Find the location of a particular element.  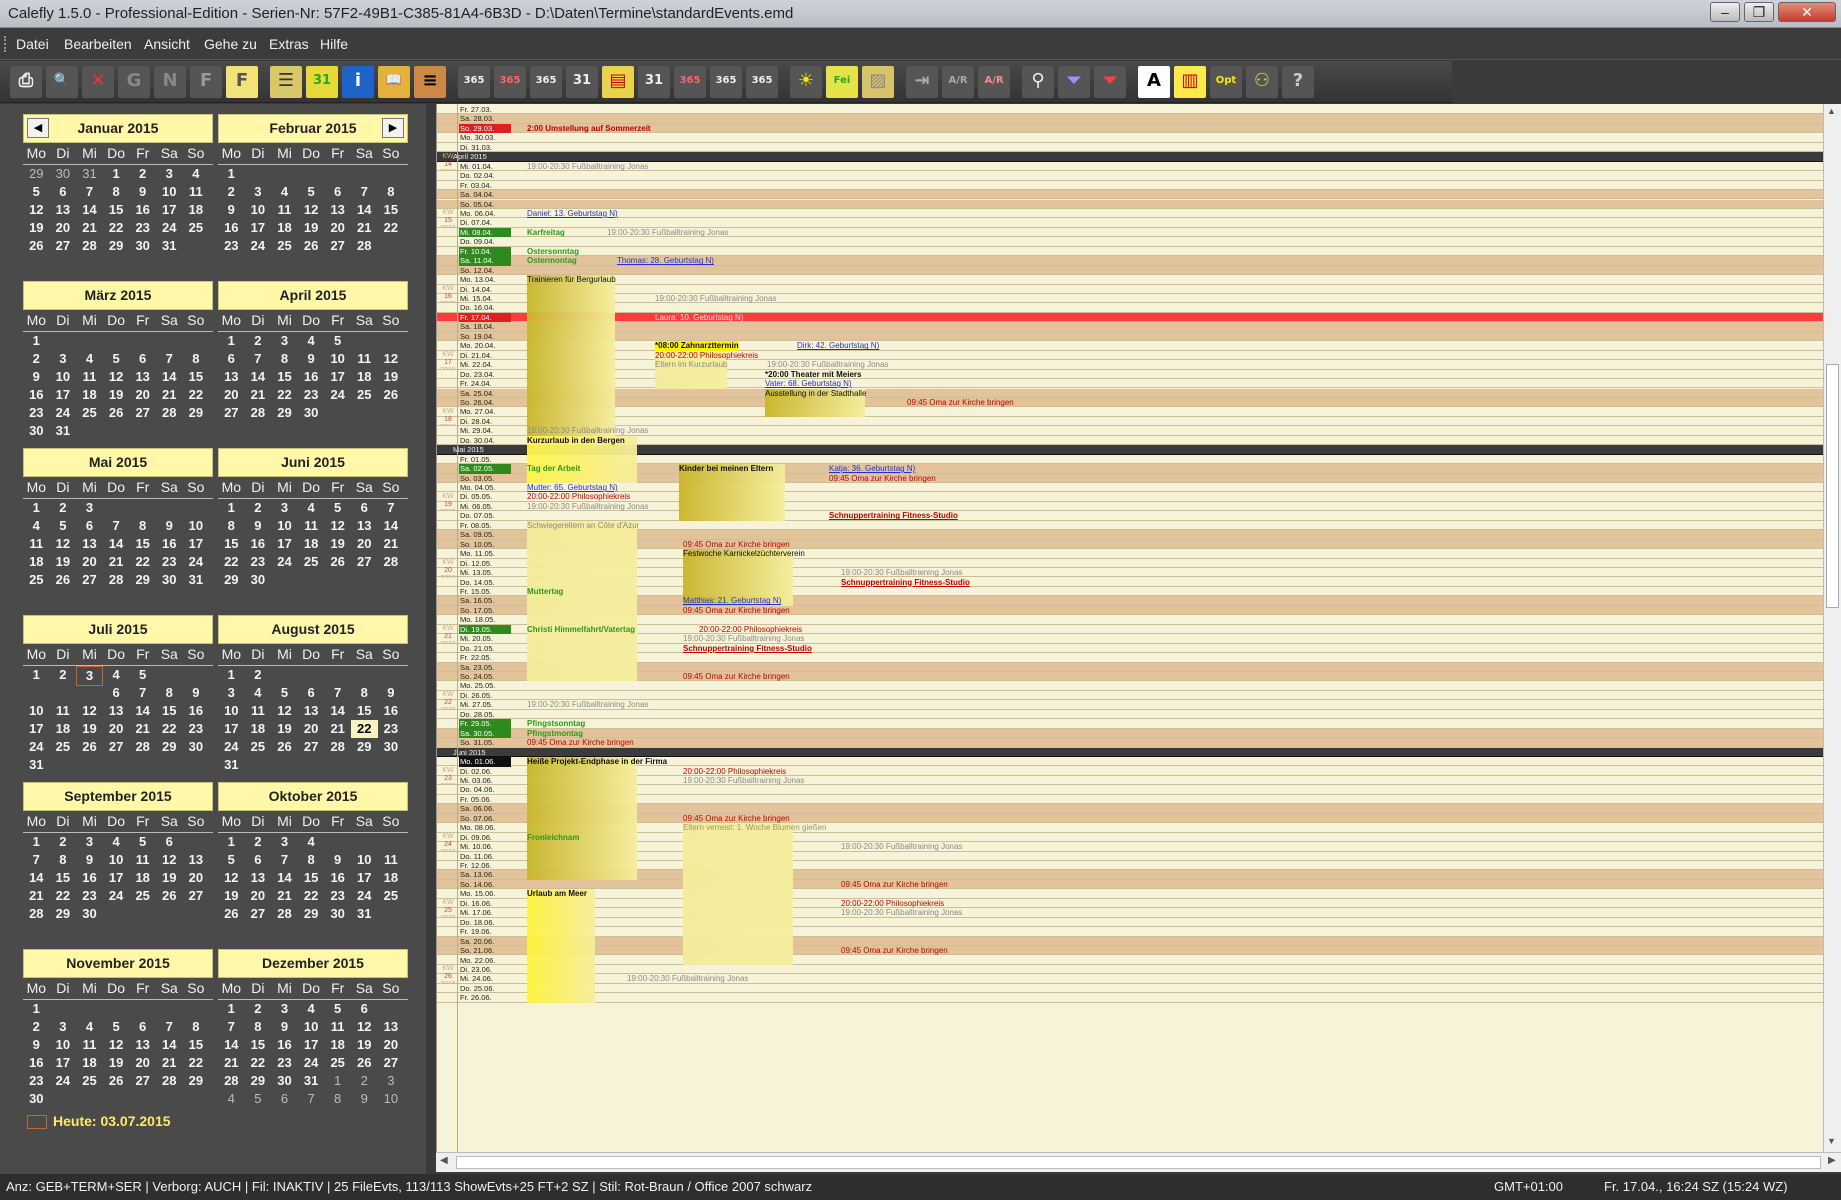

day-cell: 17 is located at coordinates (311, 1045).